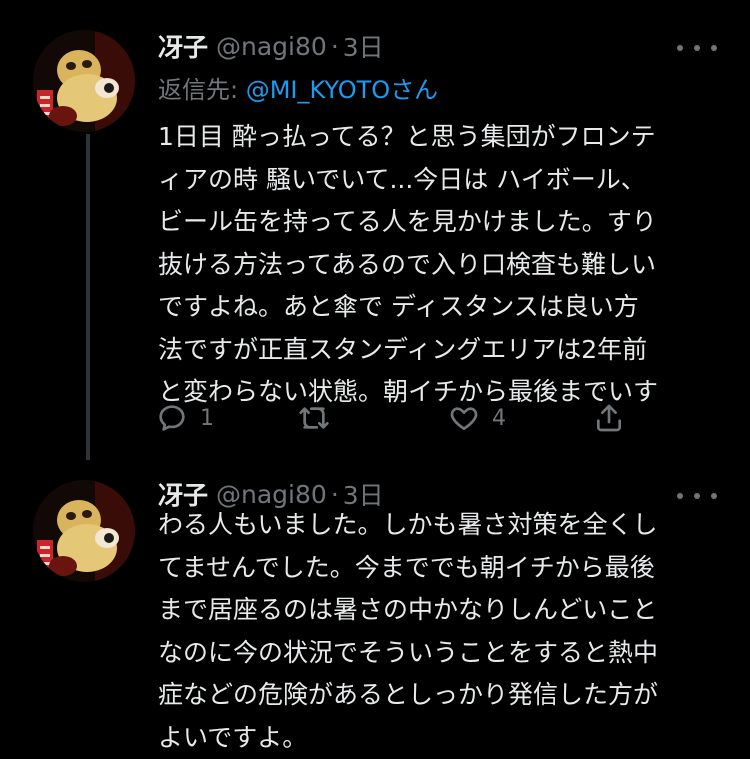 Image resolution: width=750 pixels, height=759 pixels. What do you see at coordinates (318, 90) in the screenshot?
I see `reply-mention: @MI_KYOTO` at bounding box center [318, 90].